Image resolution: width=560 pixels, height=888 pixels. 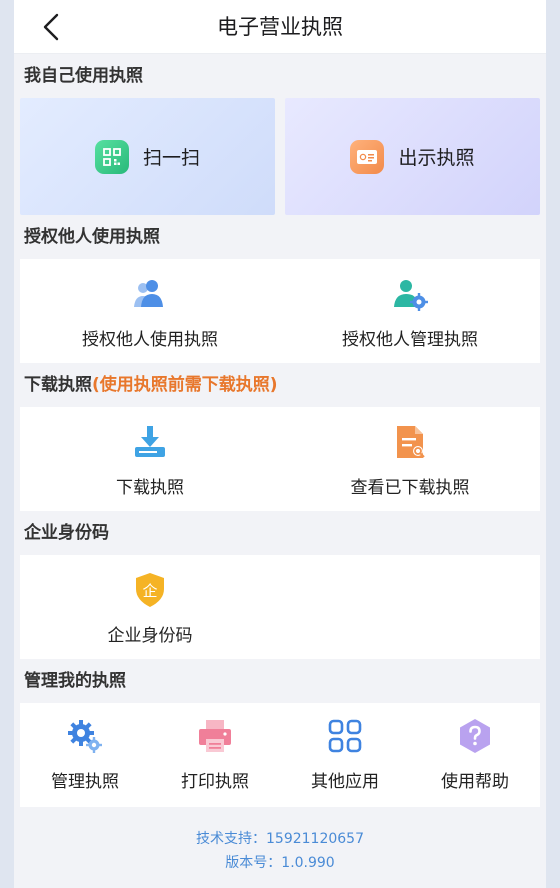 What do you see at coordinates (436, 158) in the screenshot?
I see `show-license-label: 出示执照` at bounding box center [436, 158].